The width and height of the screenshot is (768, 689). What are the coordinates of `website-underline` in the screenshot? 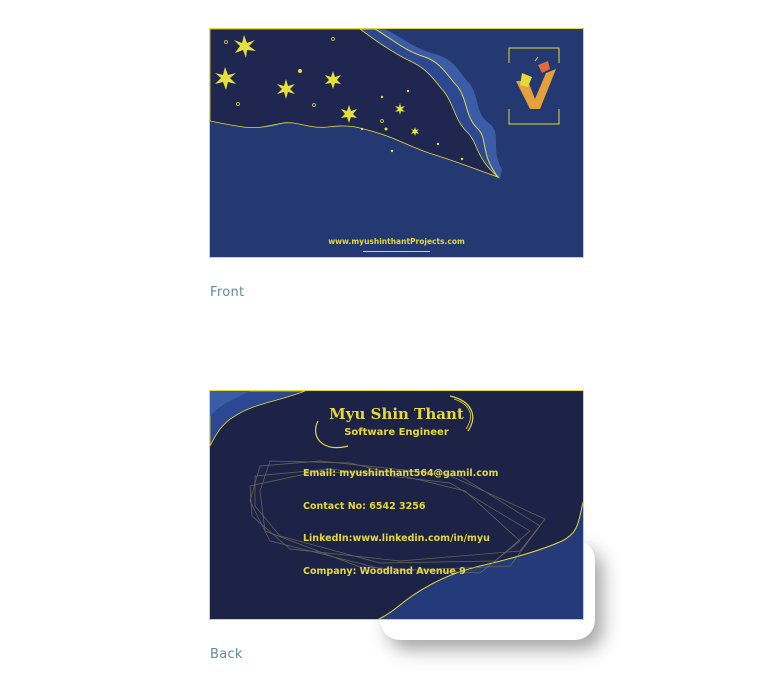 It's located at (396, 251).